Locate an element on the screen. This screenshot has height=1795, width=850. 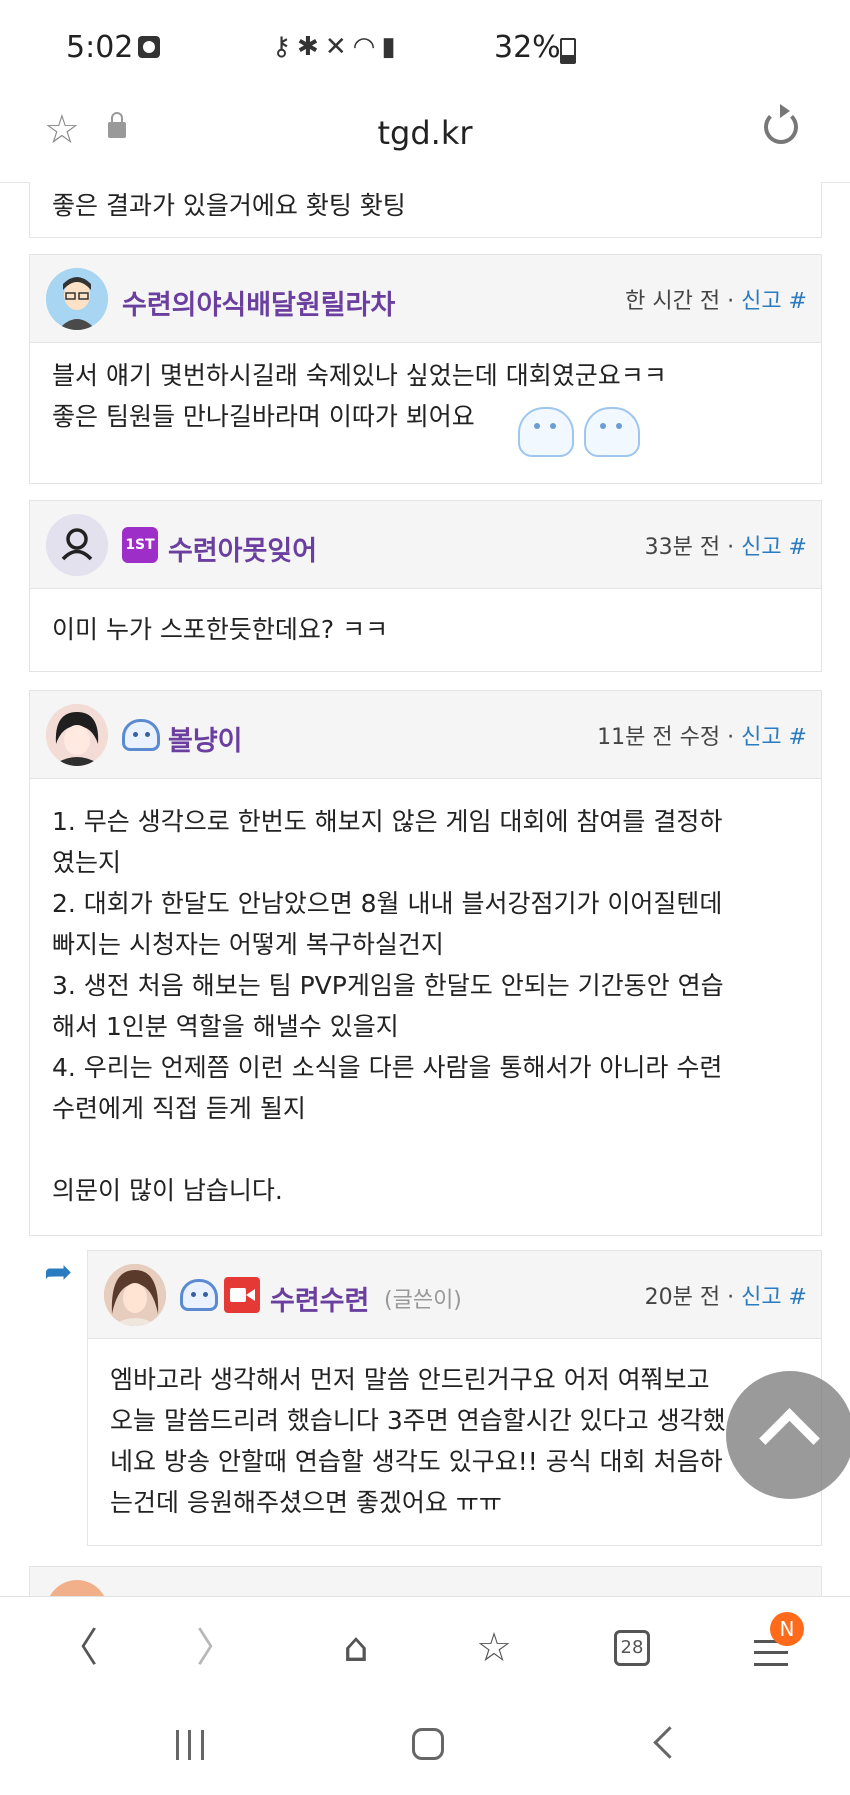
comment-meta: 한 시간 전 · 신고 # is located at coordinates (716, 299).